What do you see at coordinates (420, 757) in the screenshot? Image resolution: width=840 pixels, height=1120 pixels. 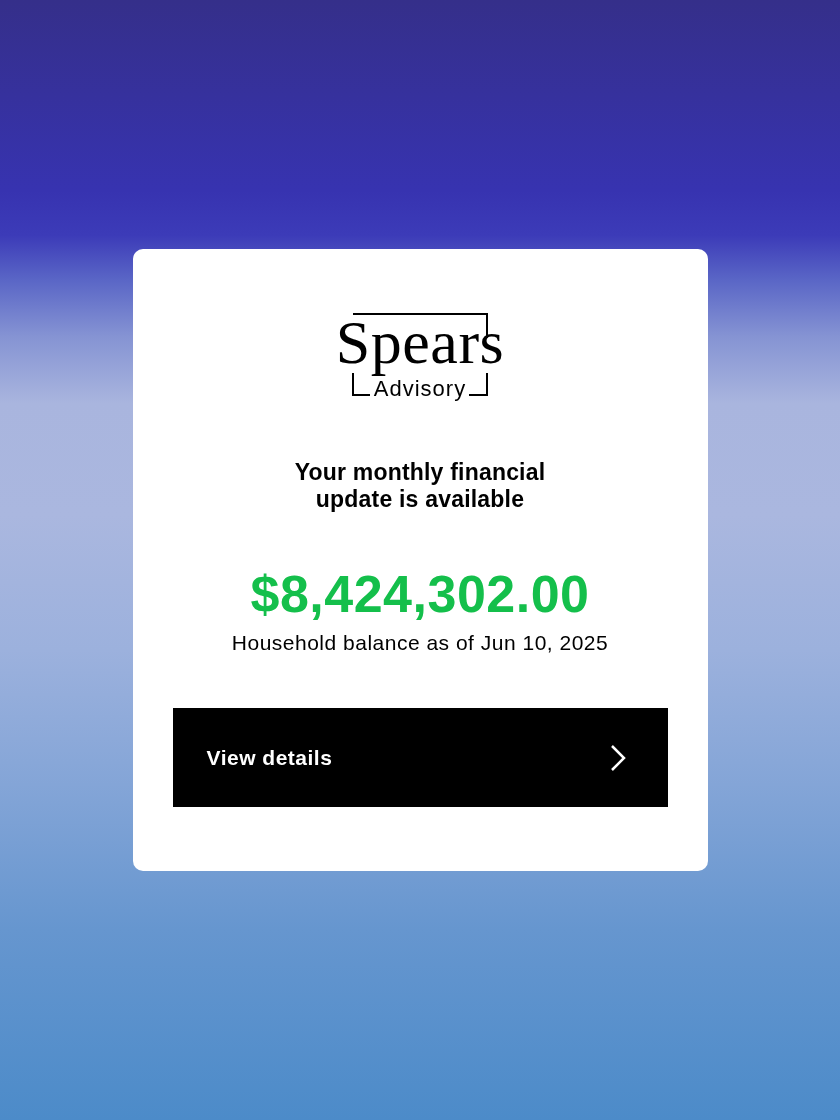 I see `view-details-button: View details` at bounding box center [420, 757].